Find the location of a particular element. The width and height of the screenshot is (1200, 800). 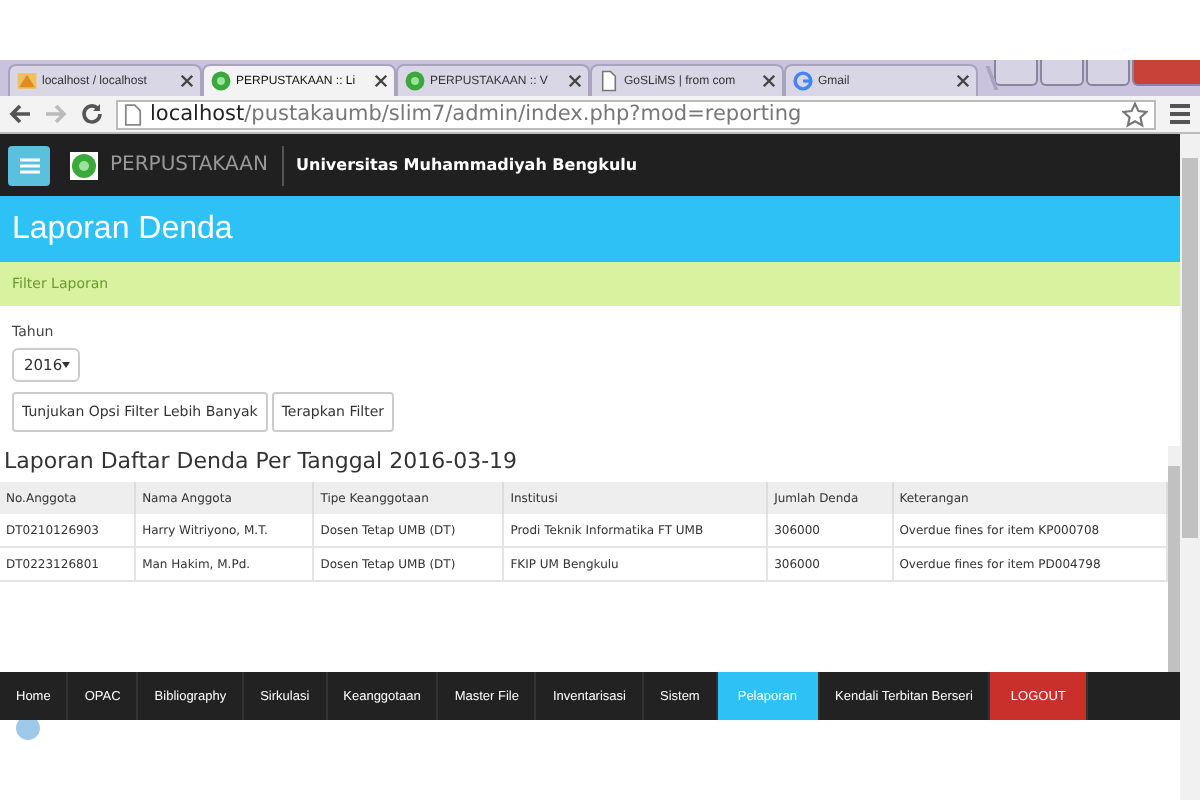

menu-button is located at coordinates (29, 165).